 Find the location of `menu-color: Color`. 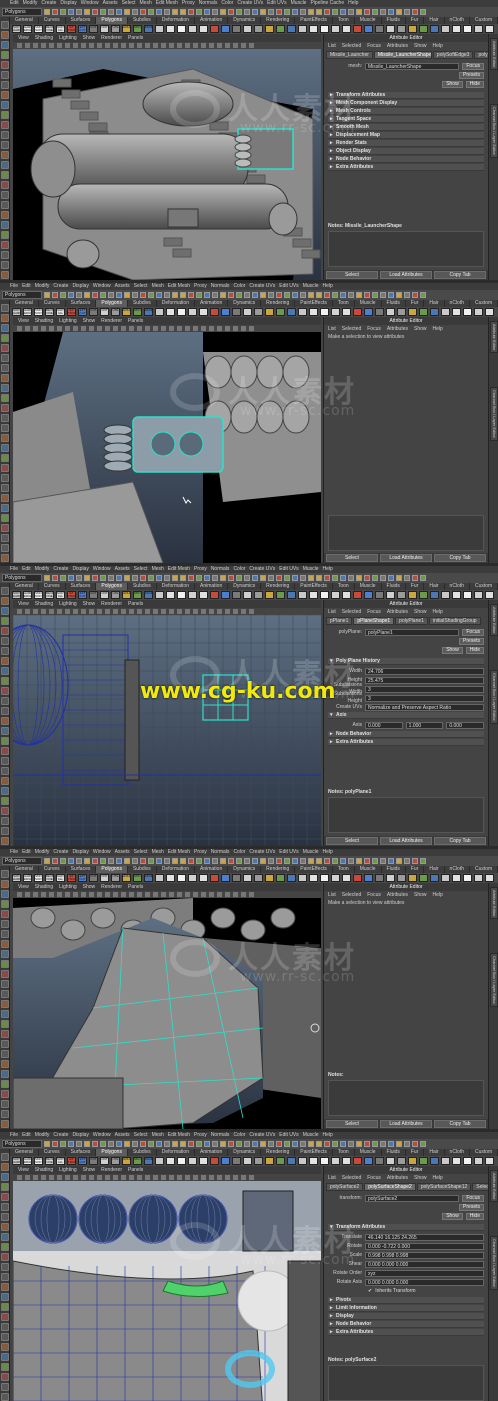

menu-color: Color is located at coordinates (239, 852).